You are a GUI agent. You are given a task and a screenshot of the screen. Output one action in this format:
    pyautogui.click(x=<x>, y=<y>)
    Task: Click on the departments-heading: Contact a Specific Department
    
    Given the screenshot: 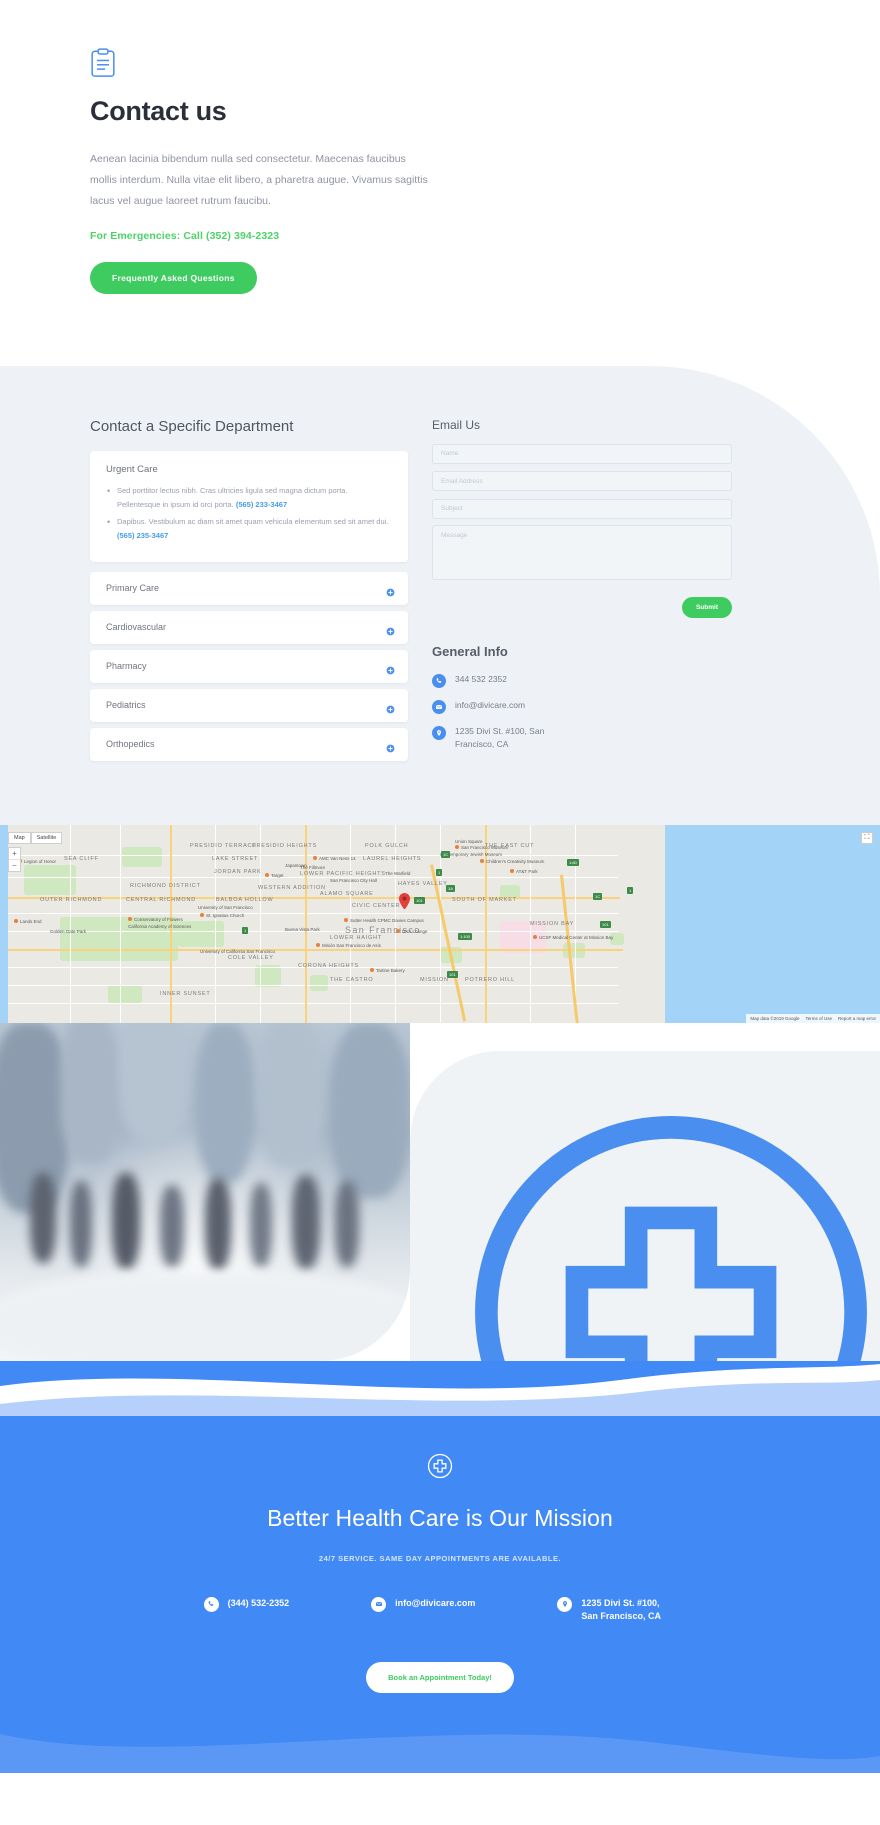 What is the action you would take?
    pyautogui.click(x=192, y=426)
    